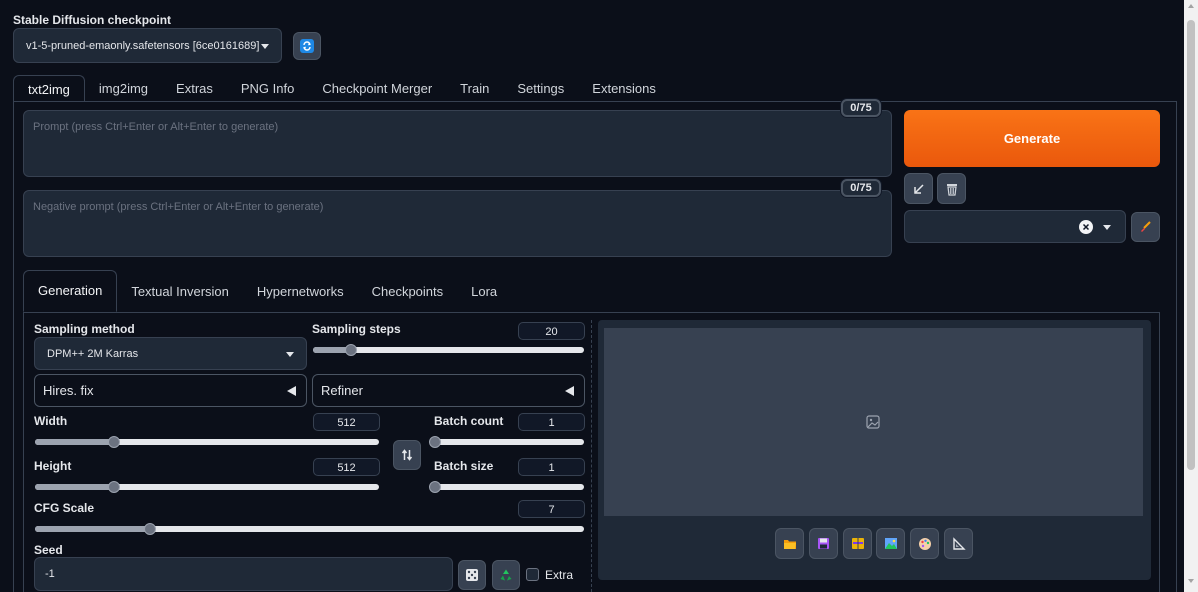 This screenshot has width=1198, height=592. I want to click on zip-icon, so click(857, 543).